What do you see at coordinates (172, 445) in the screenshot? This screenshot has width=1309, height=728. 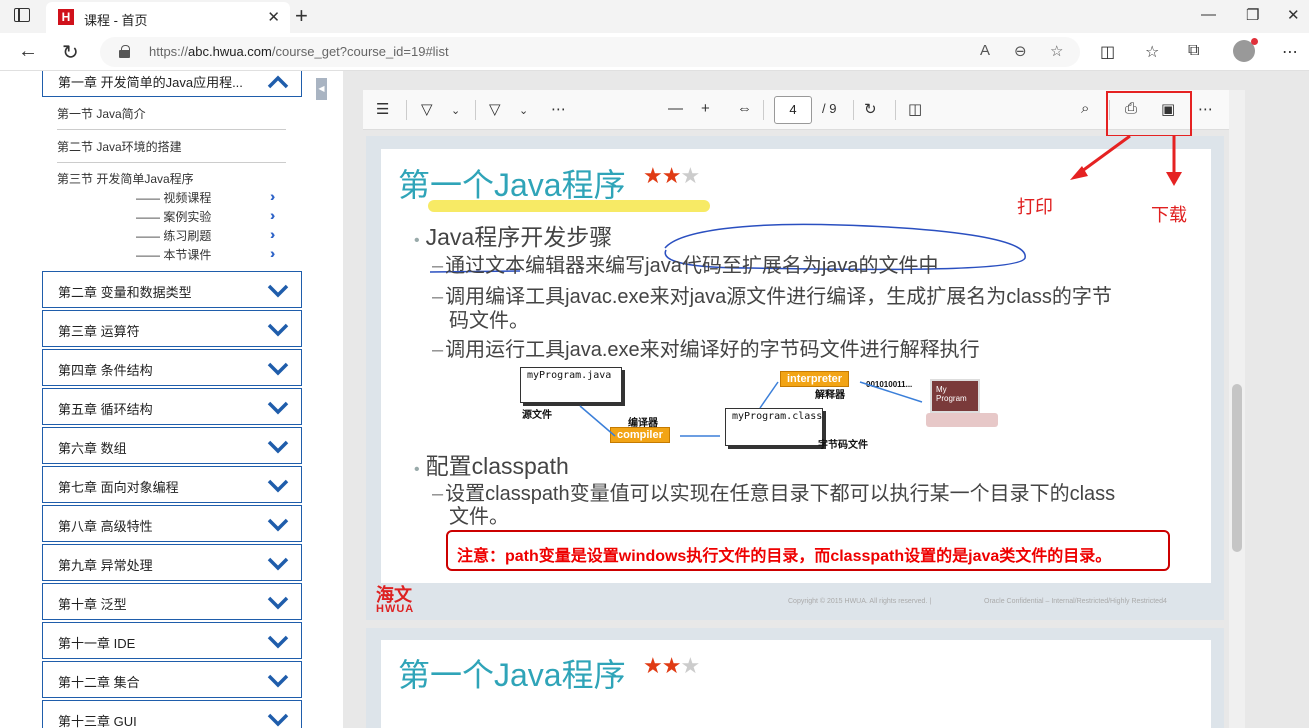 I see `chapter-item: 第六章 数组` at bounding box center [172, 445].